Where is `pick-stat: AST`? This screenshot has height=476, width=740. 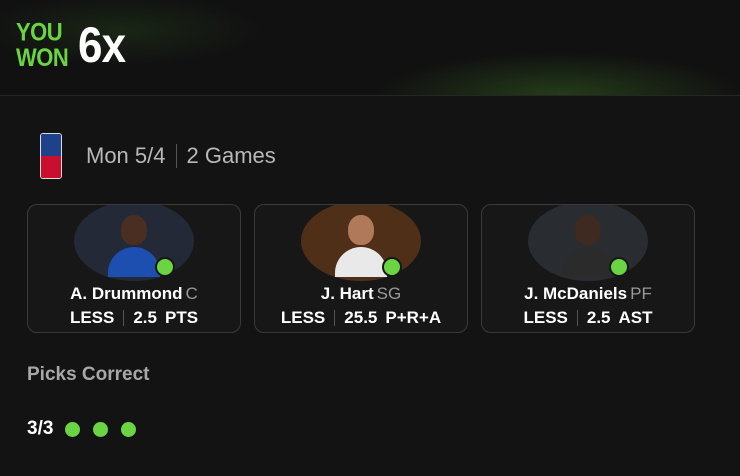
pick-stat: AST is located at coordinates (635, 317).